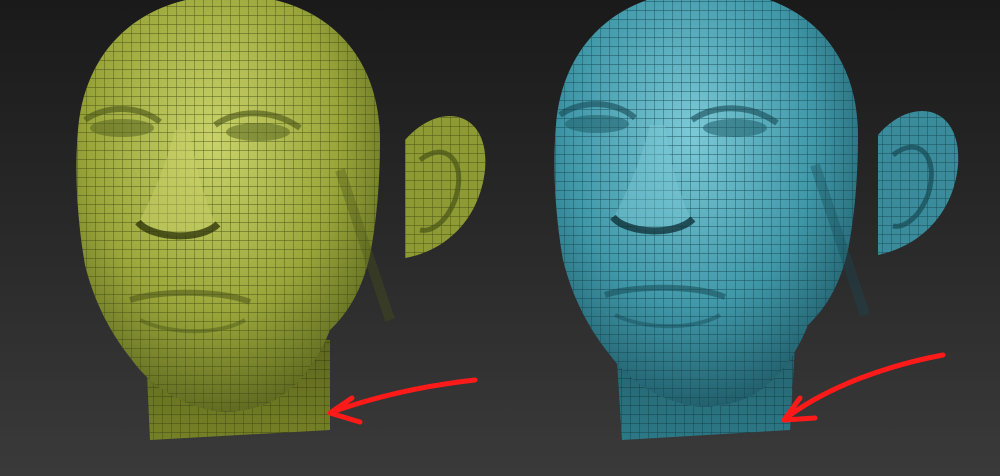 Image resolution: width=1000 pixels, height=476 pixels. I want to click on annotation-arrow-right, so click(863, 387).